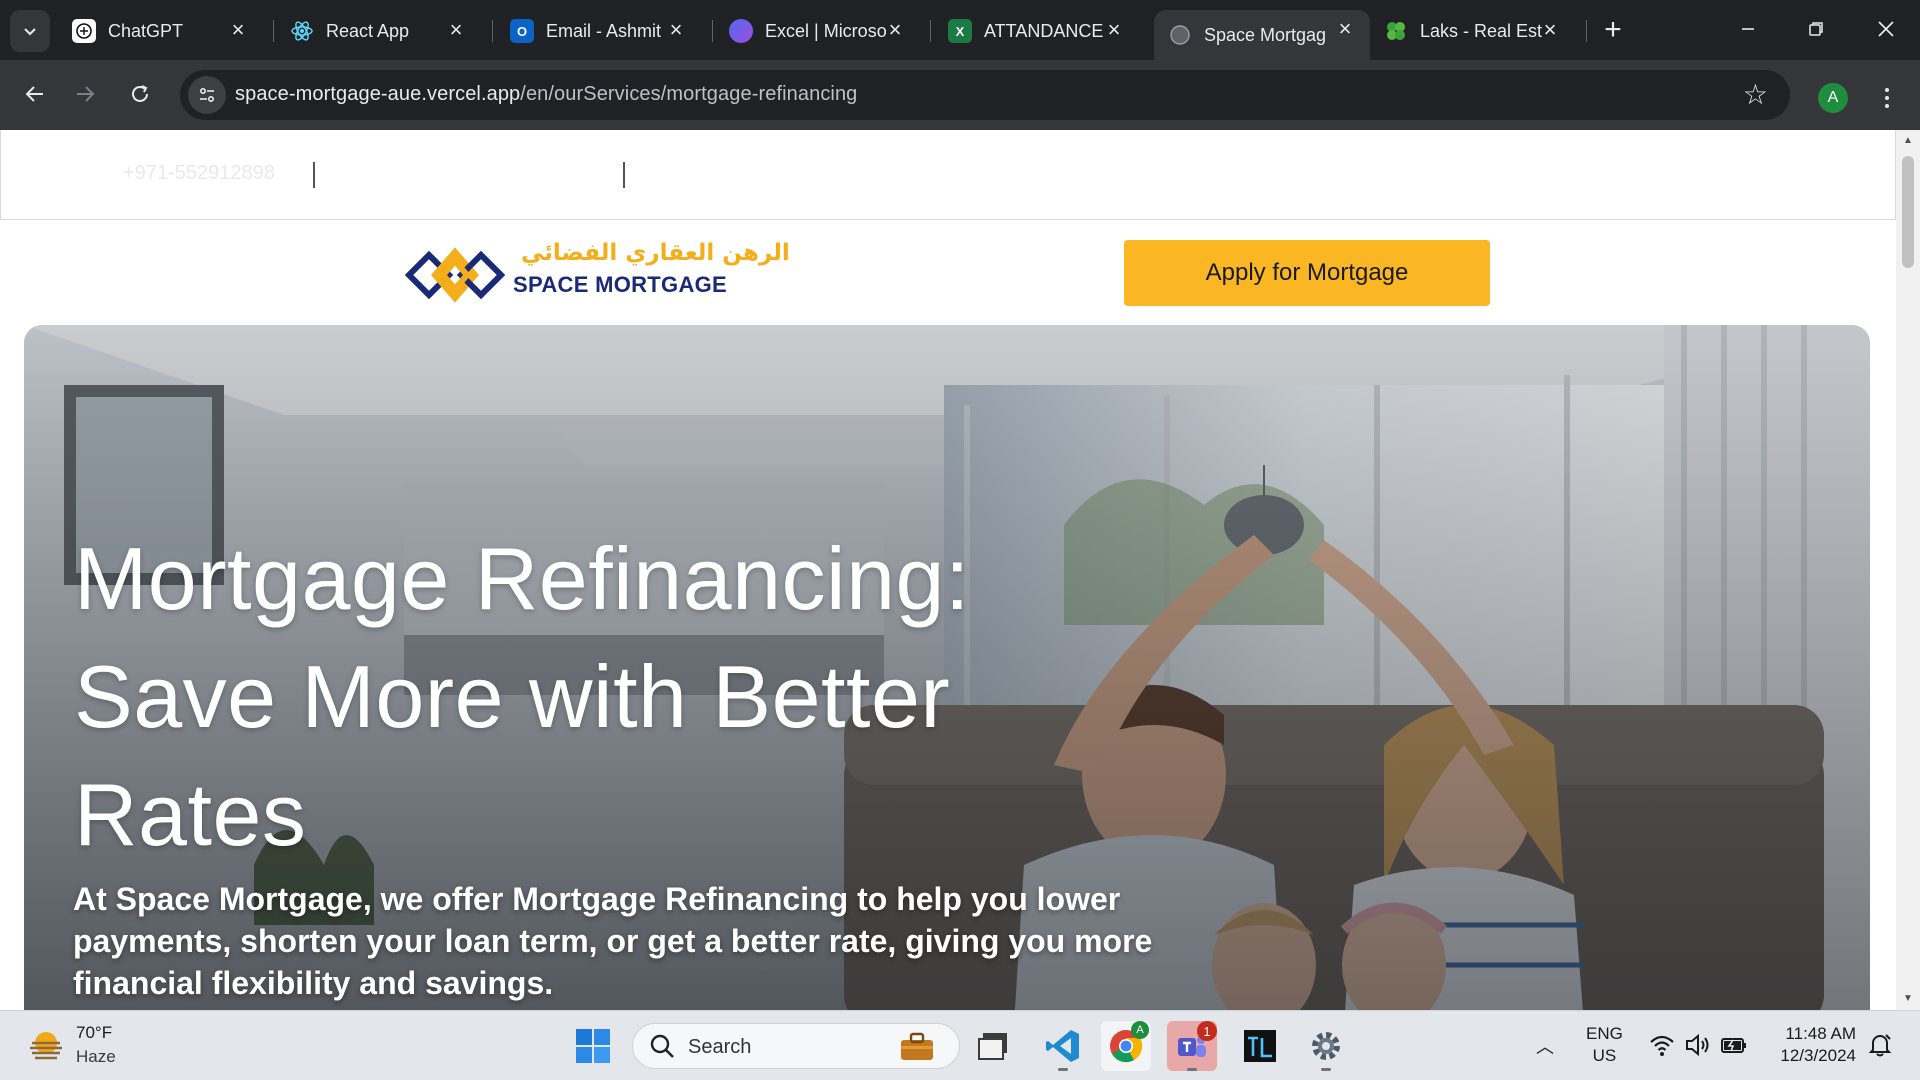 Image resolution: width=1920 pixels, height=1080 pixels. What do you see at coordinates (1908, 998) in the screenshot?
I see `scroll-down-icon: ▼` at bounding box center [1908, 998].